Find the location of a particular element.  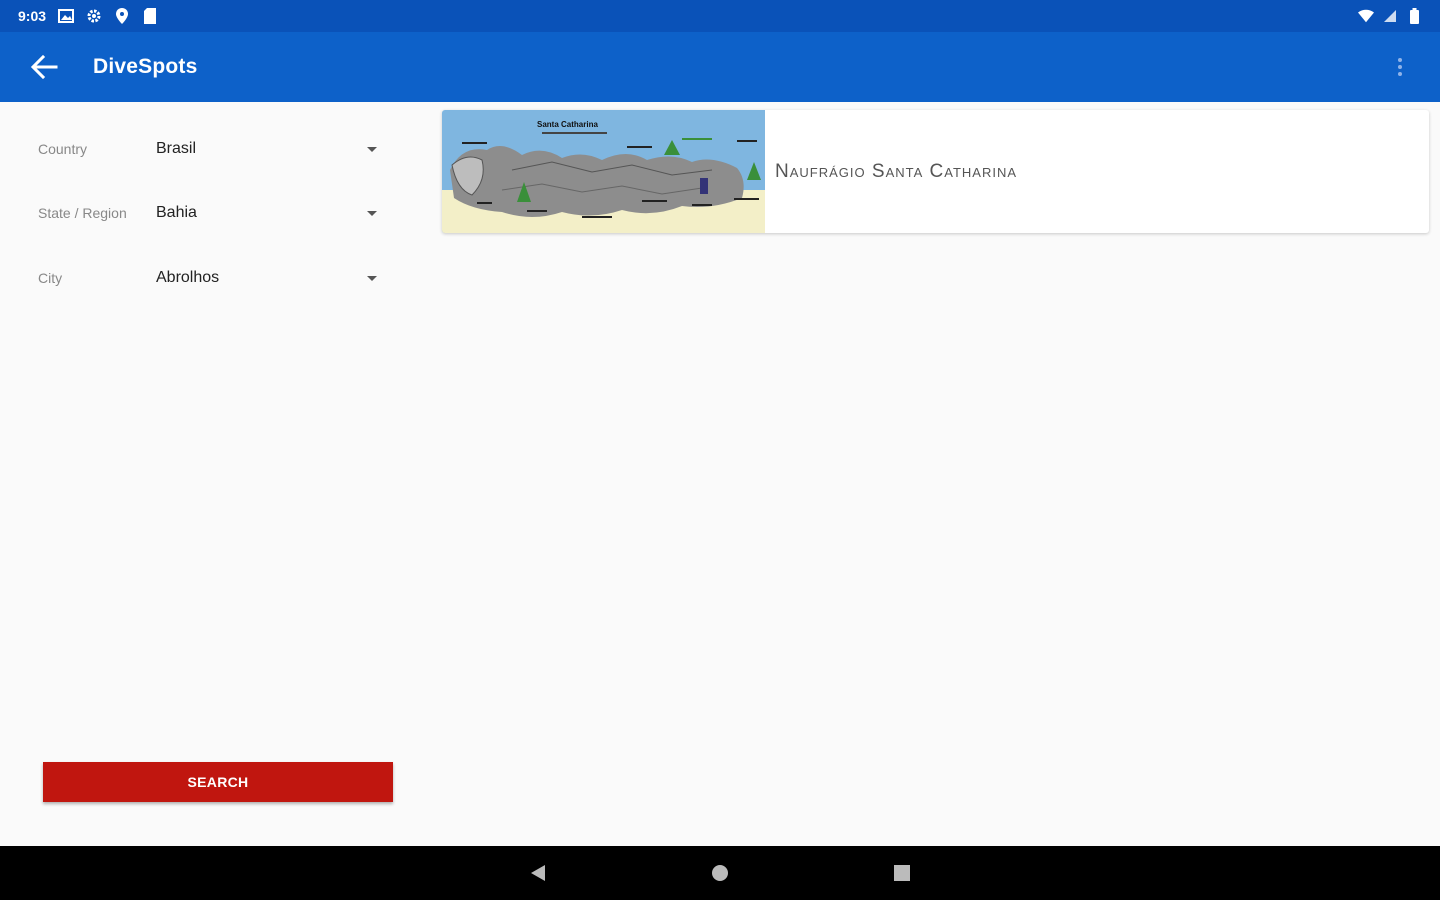

state-region-field: State / Region Bahia is located at coordinates (210, 213).